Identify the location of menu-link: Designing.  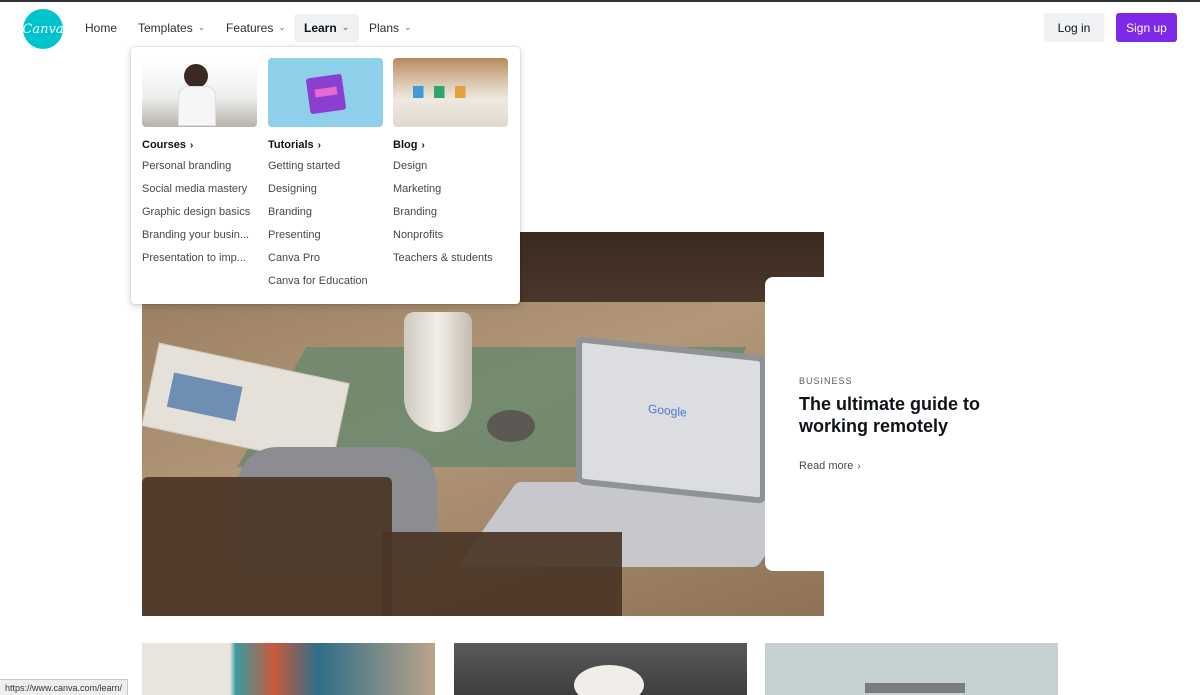
(325, 193).